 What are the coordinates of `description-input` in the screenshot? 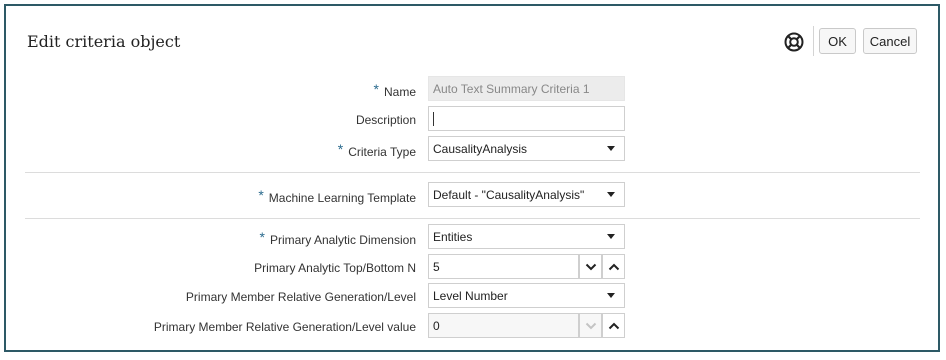 It's located at (526, 118).